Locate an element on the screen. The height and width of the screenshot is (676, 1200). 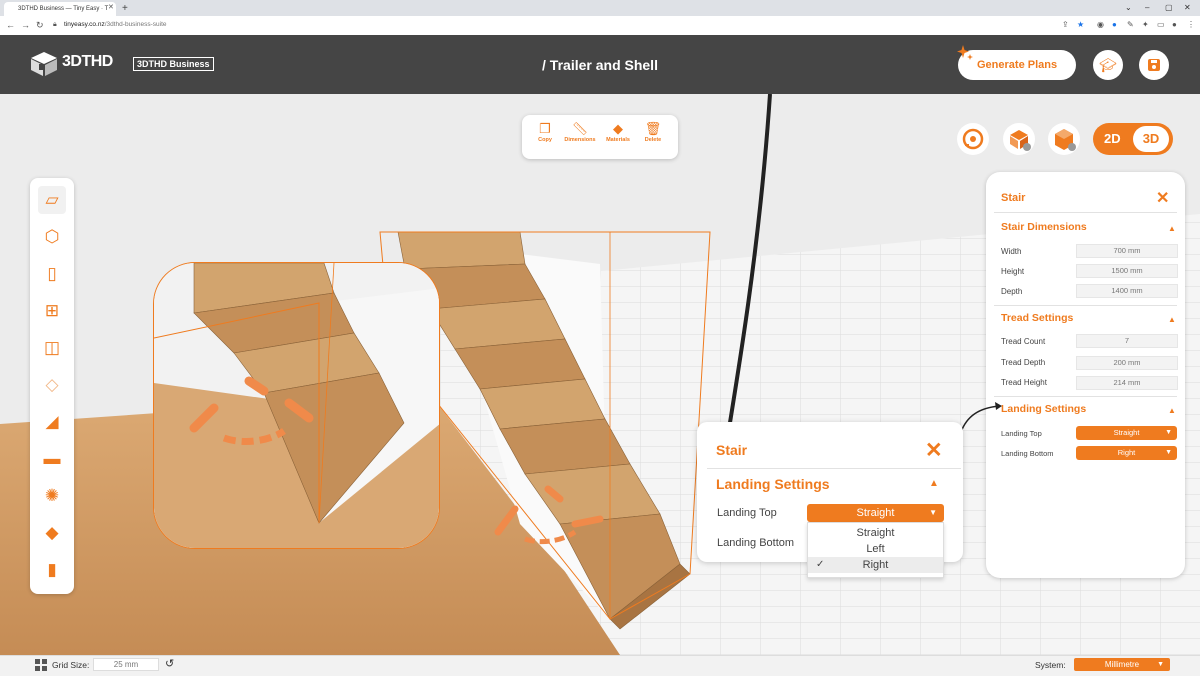
interior-view-button is located at coordinates (1064, 139).